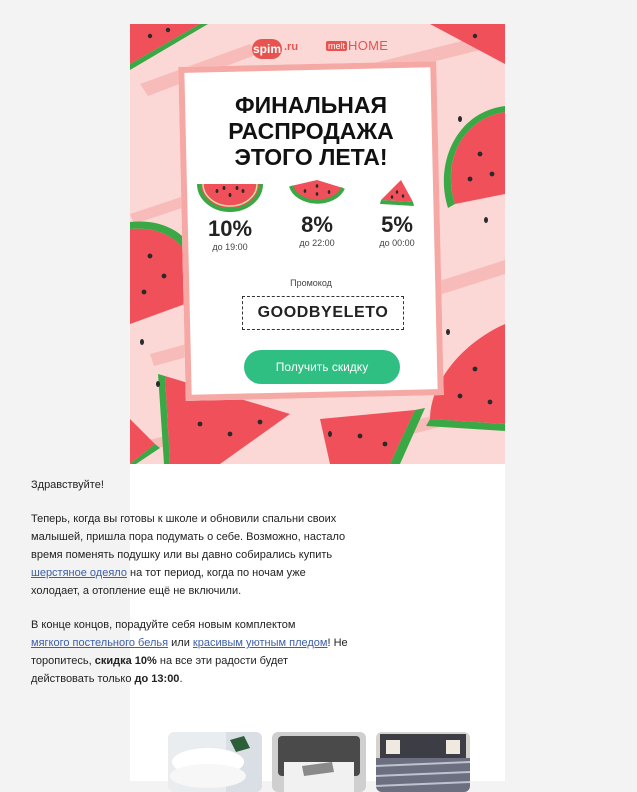 This screenshot has height=792, width=637. I want to click on promo-code-box: GOODBYELETO, so click(323, 313).